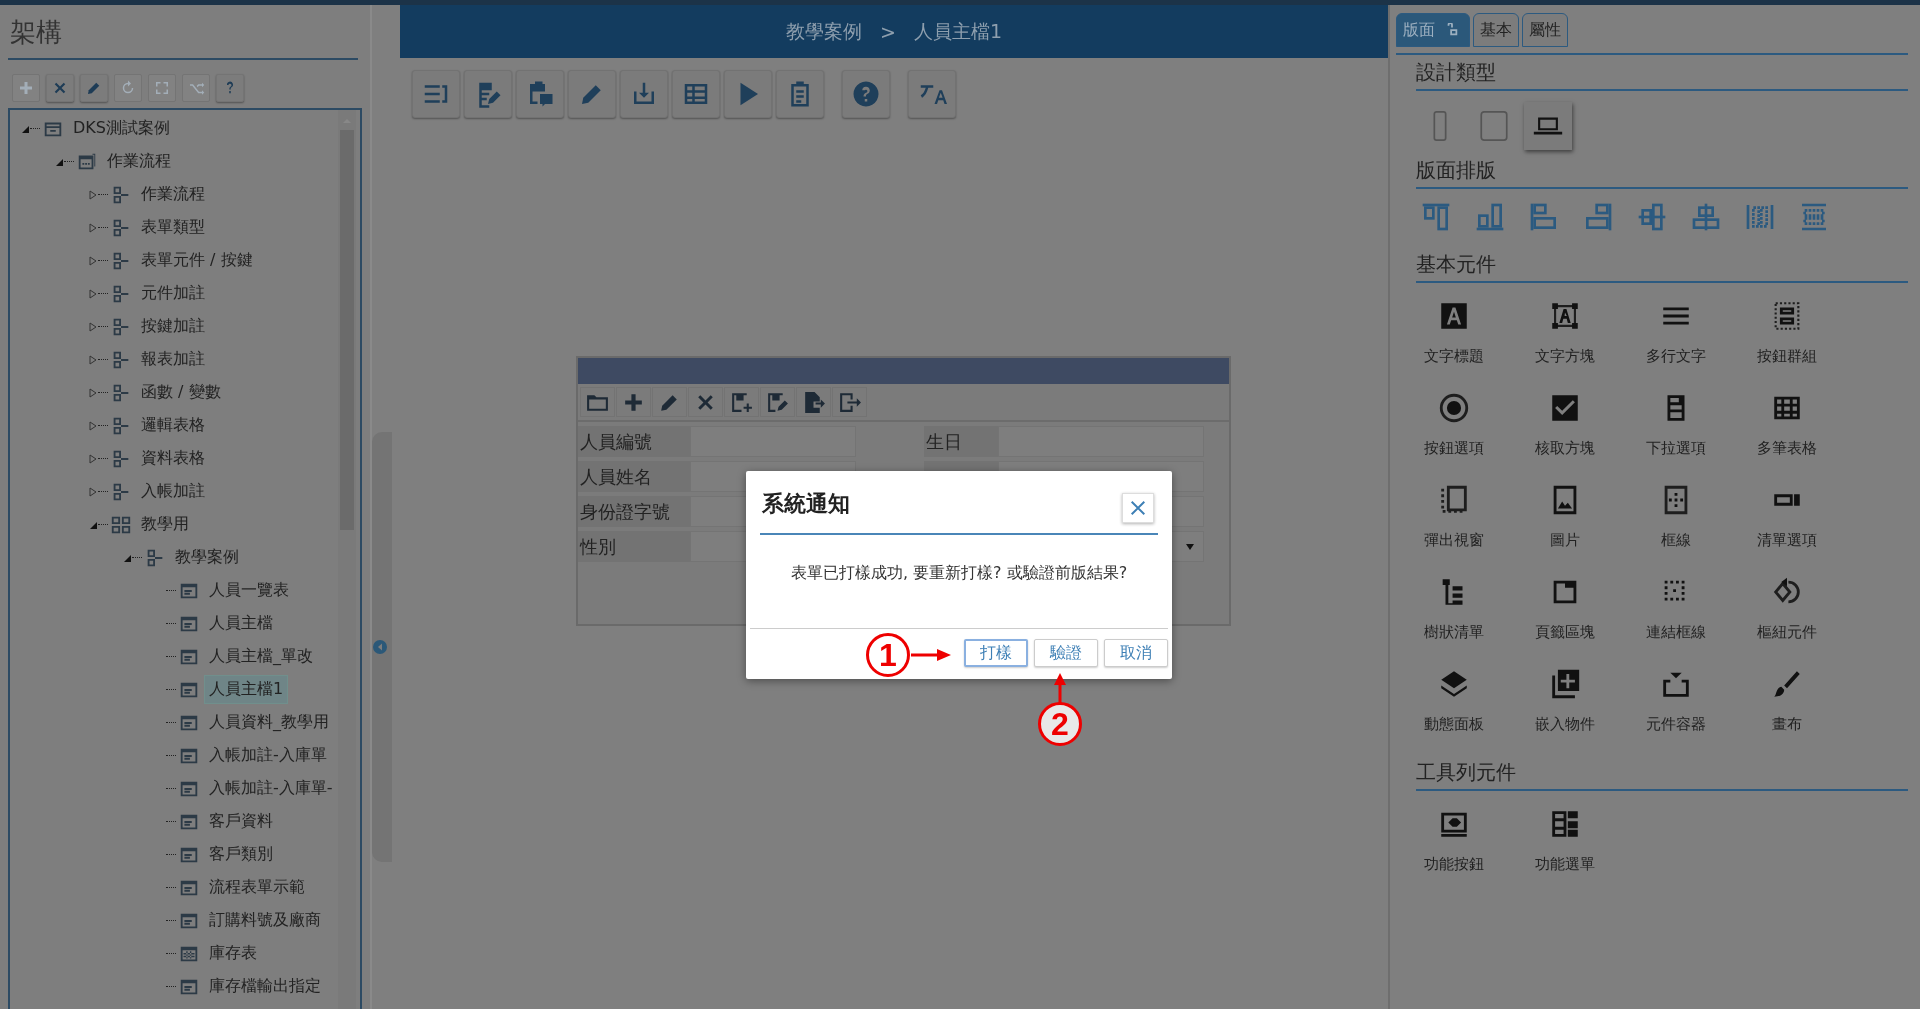 The image size is (1920, 1009). I want to click on component-label: 下拉選項, so click(1675, 448).